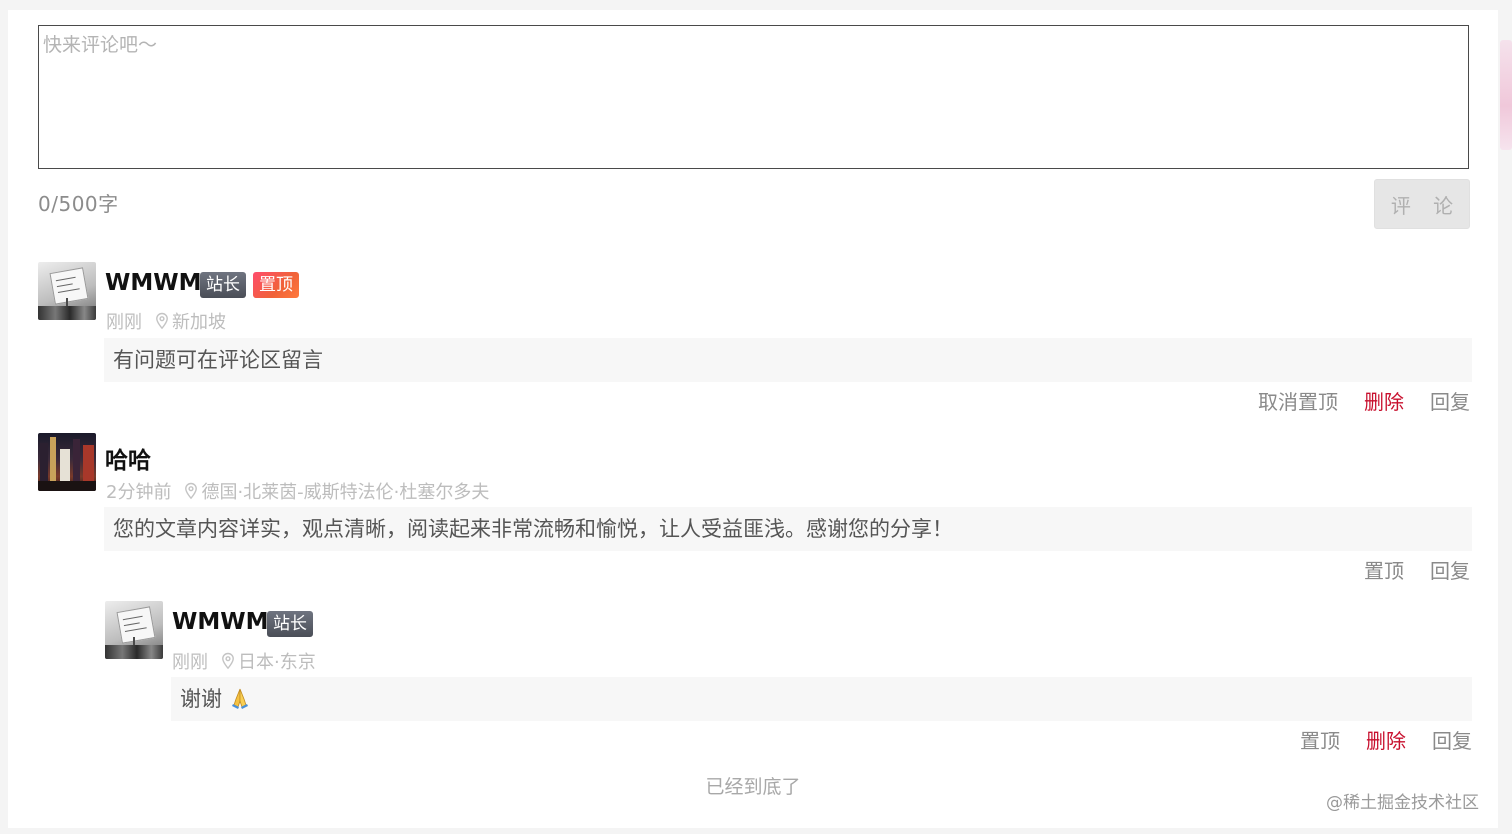 Image resolution: width=1512 pixels, height=834 pixels. I want to click on comment-location: 德国·北莱茵-威斯特法伦·杜塞尔多夫, so click(345, 492).